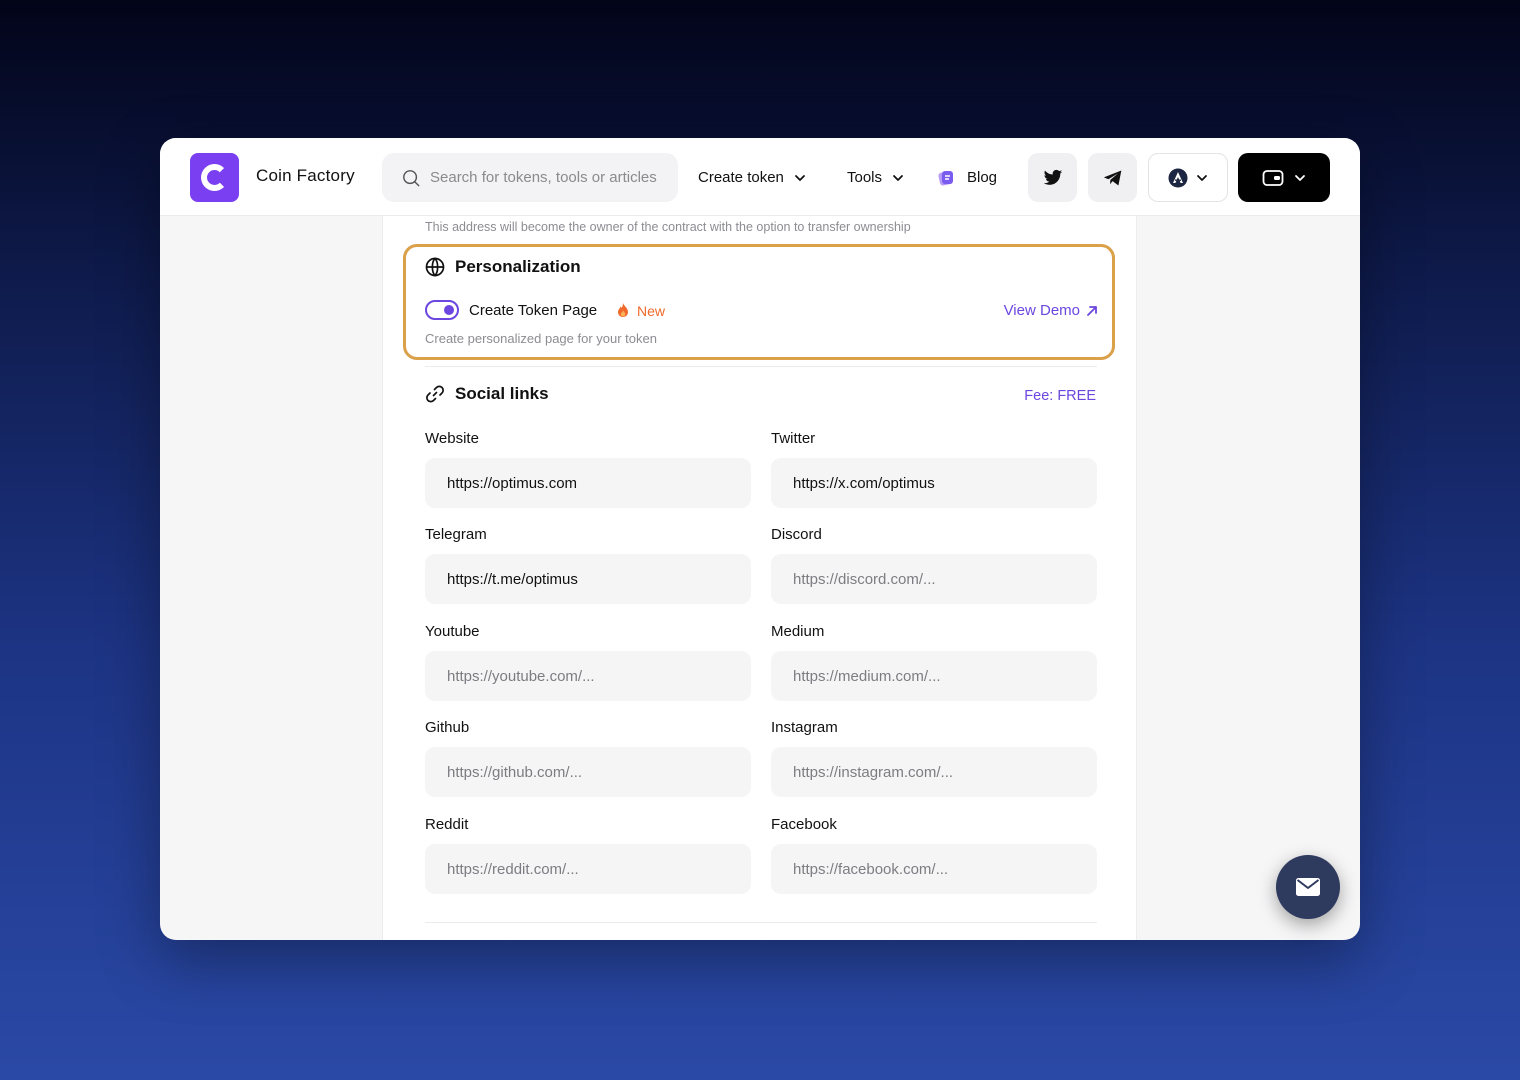 This screenshot has height=1080, width=1520. What do you see at coordinates (305, 176) in the screenshot?
I see `brand-name: Coin Factory` at bounding box center [305, 176].